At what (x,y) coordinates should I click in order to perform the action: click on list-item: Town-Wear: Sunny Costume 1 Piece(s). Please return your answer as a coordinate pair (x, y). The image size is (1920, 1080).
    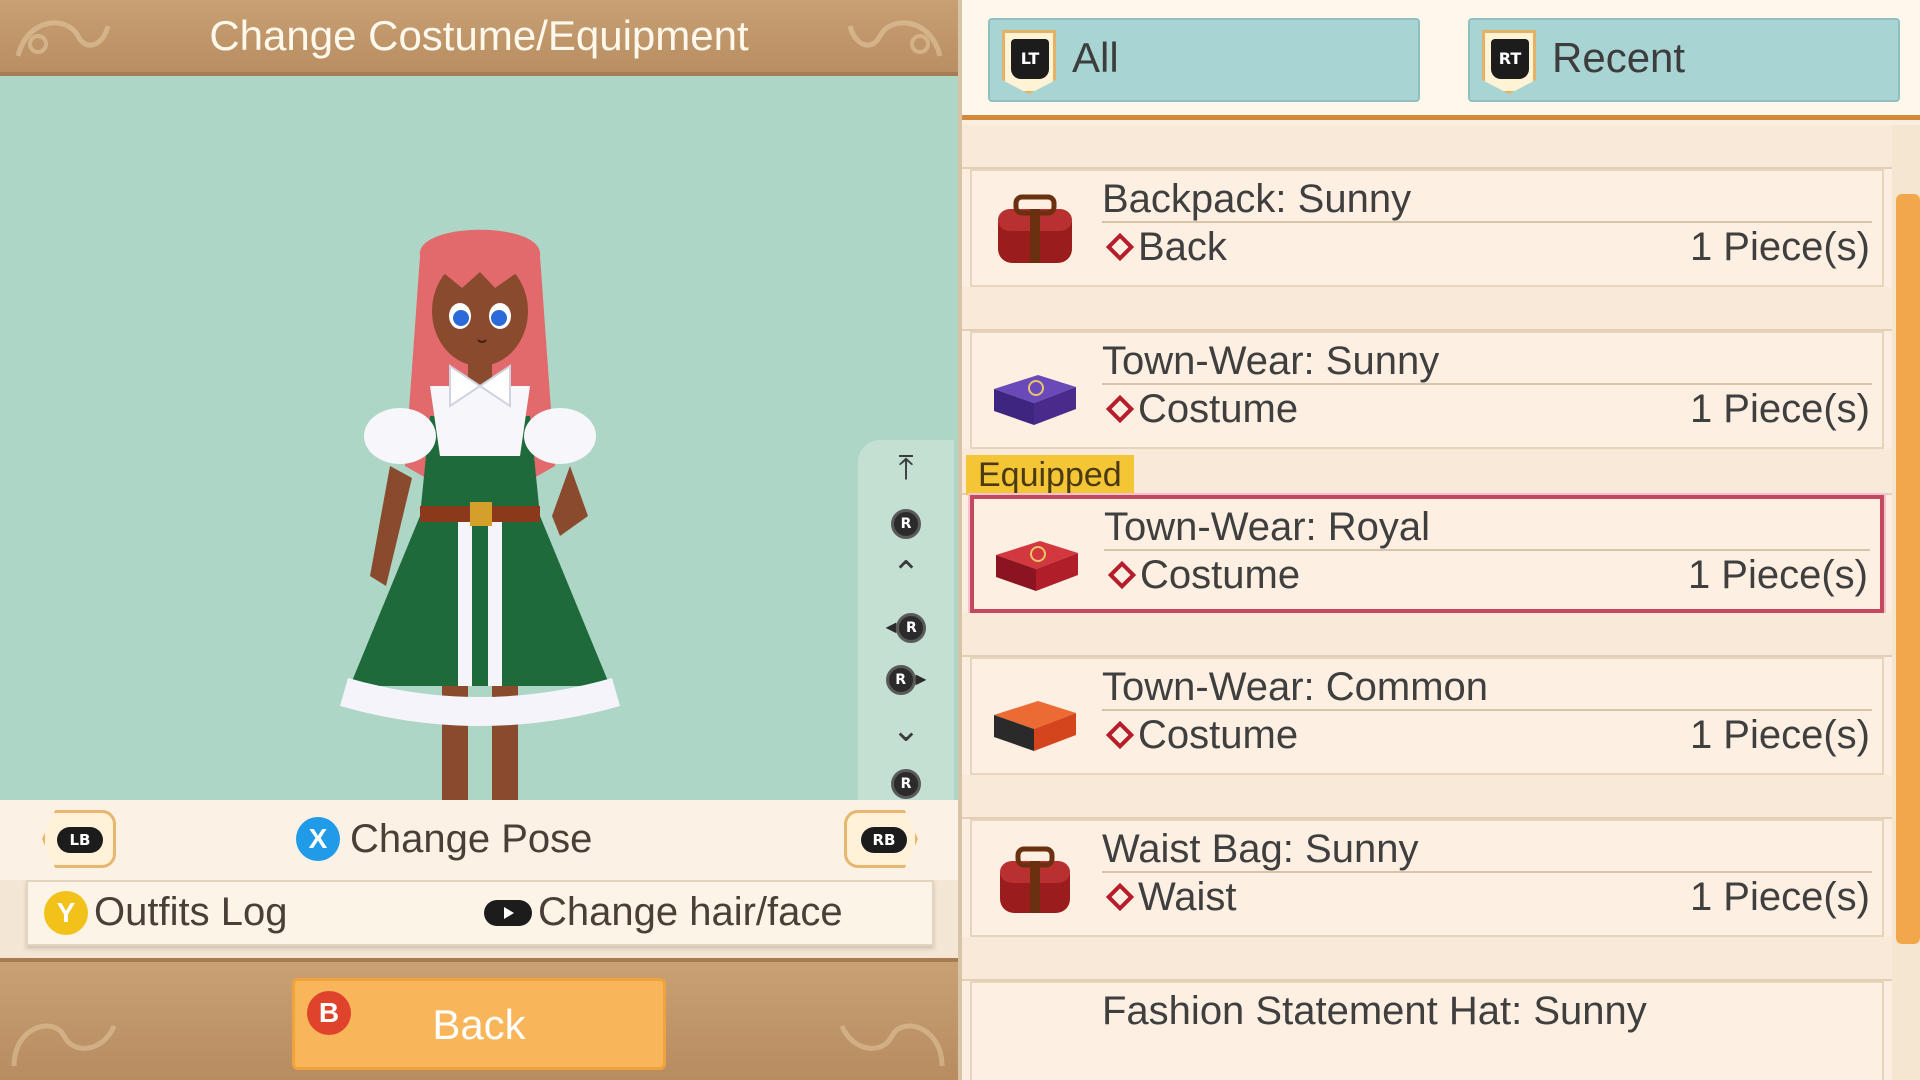
    Looking at the image, I should click on (1427, 390).